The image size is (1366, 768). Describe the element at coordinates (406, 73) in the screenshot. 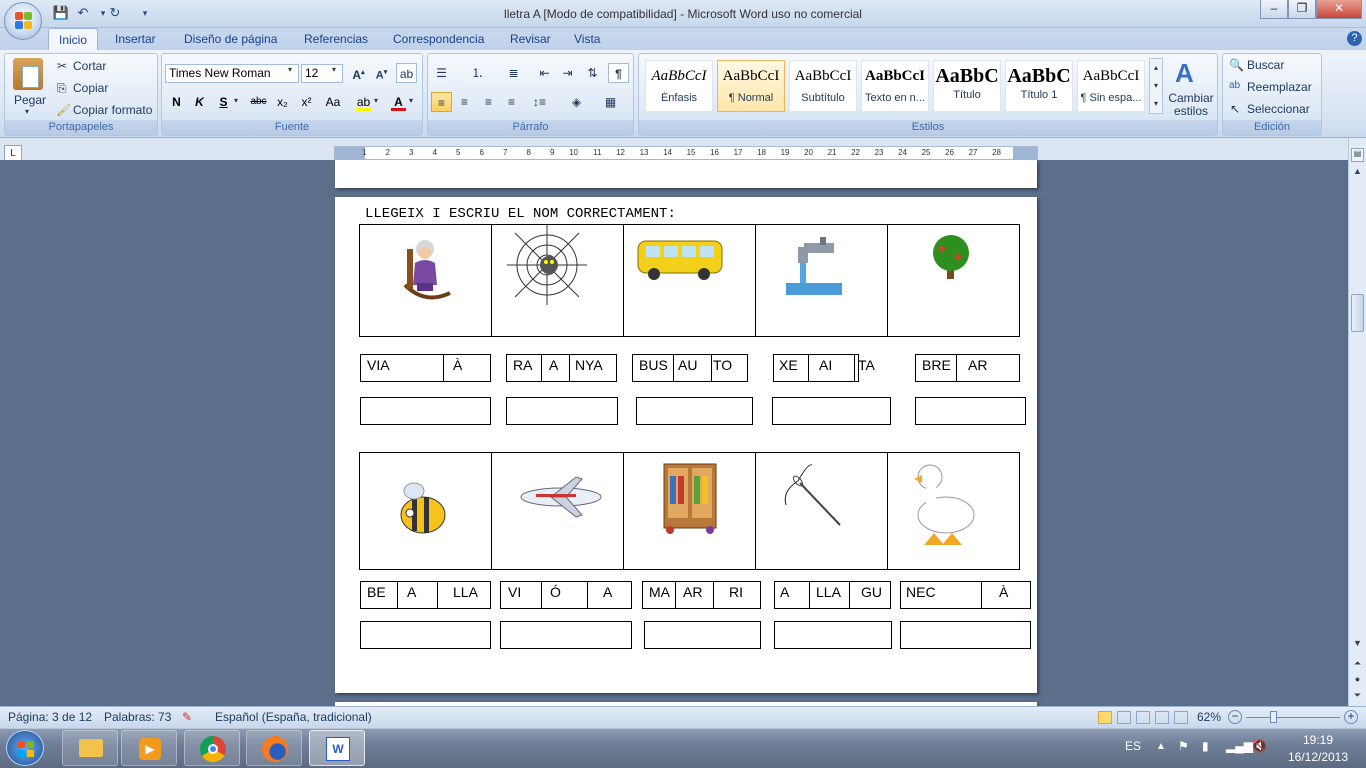

I see `clear-format-icon: ab` at that location.